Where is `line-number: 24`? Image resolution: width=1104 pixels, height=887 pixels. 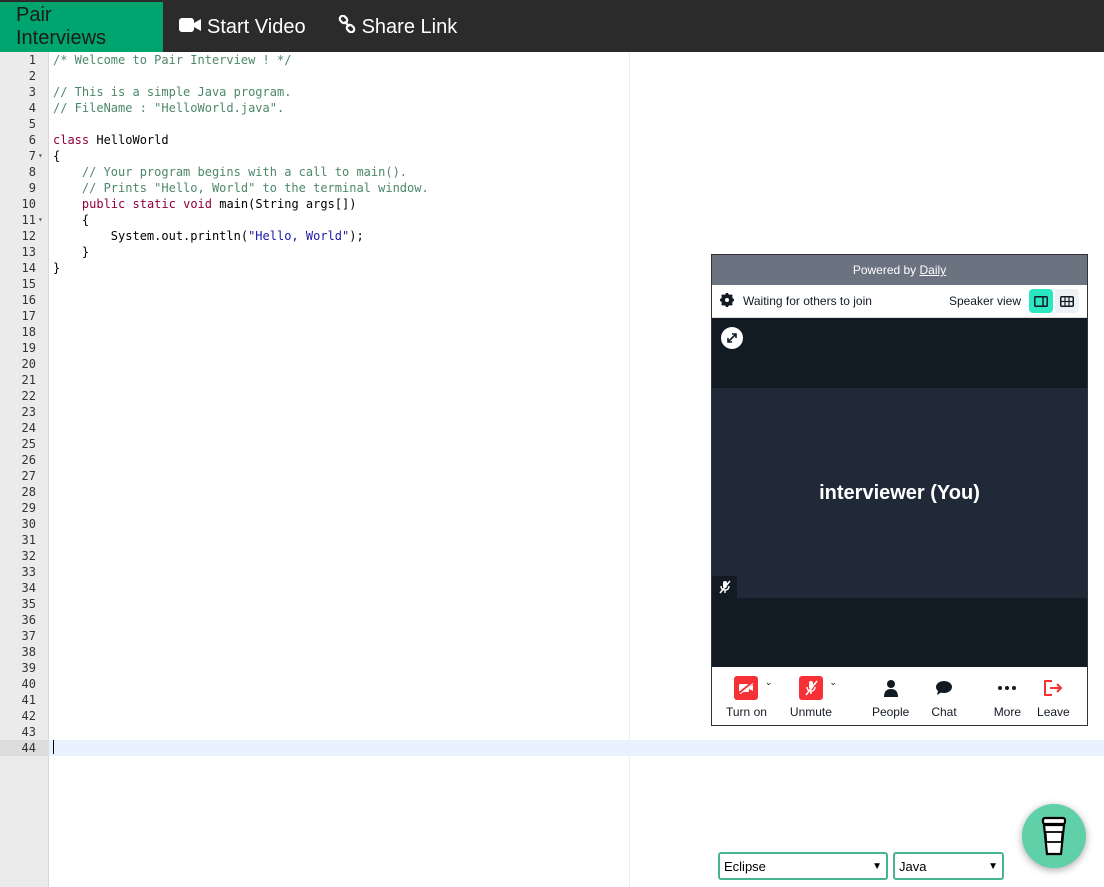
line-number: 24 is located at coordinates (28, 428).